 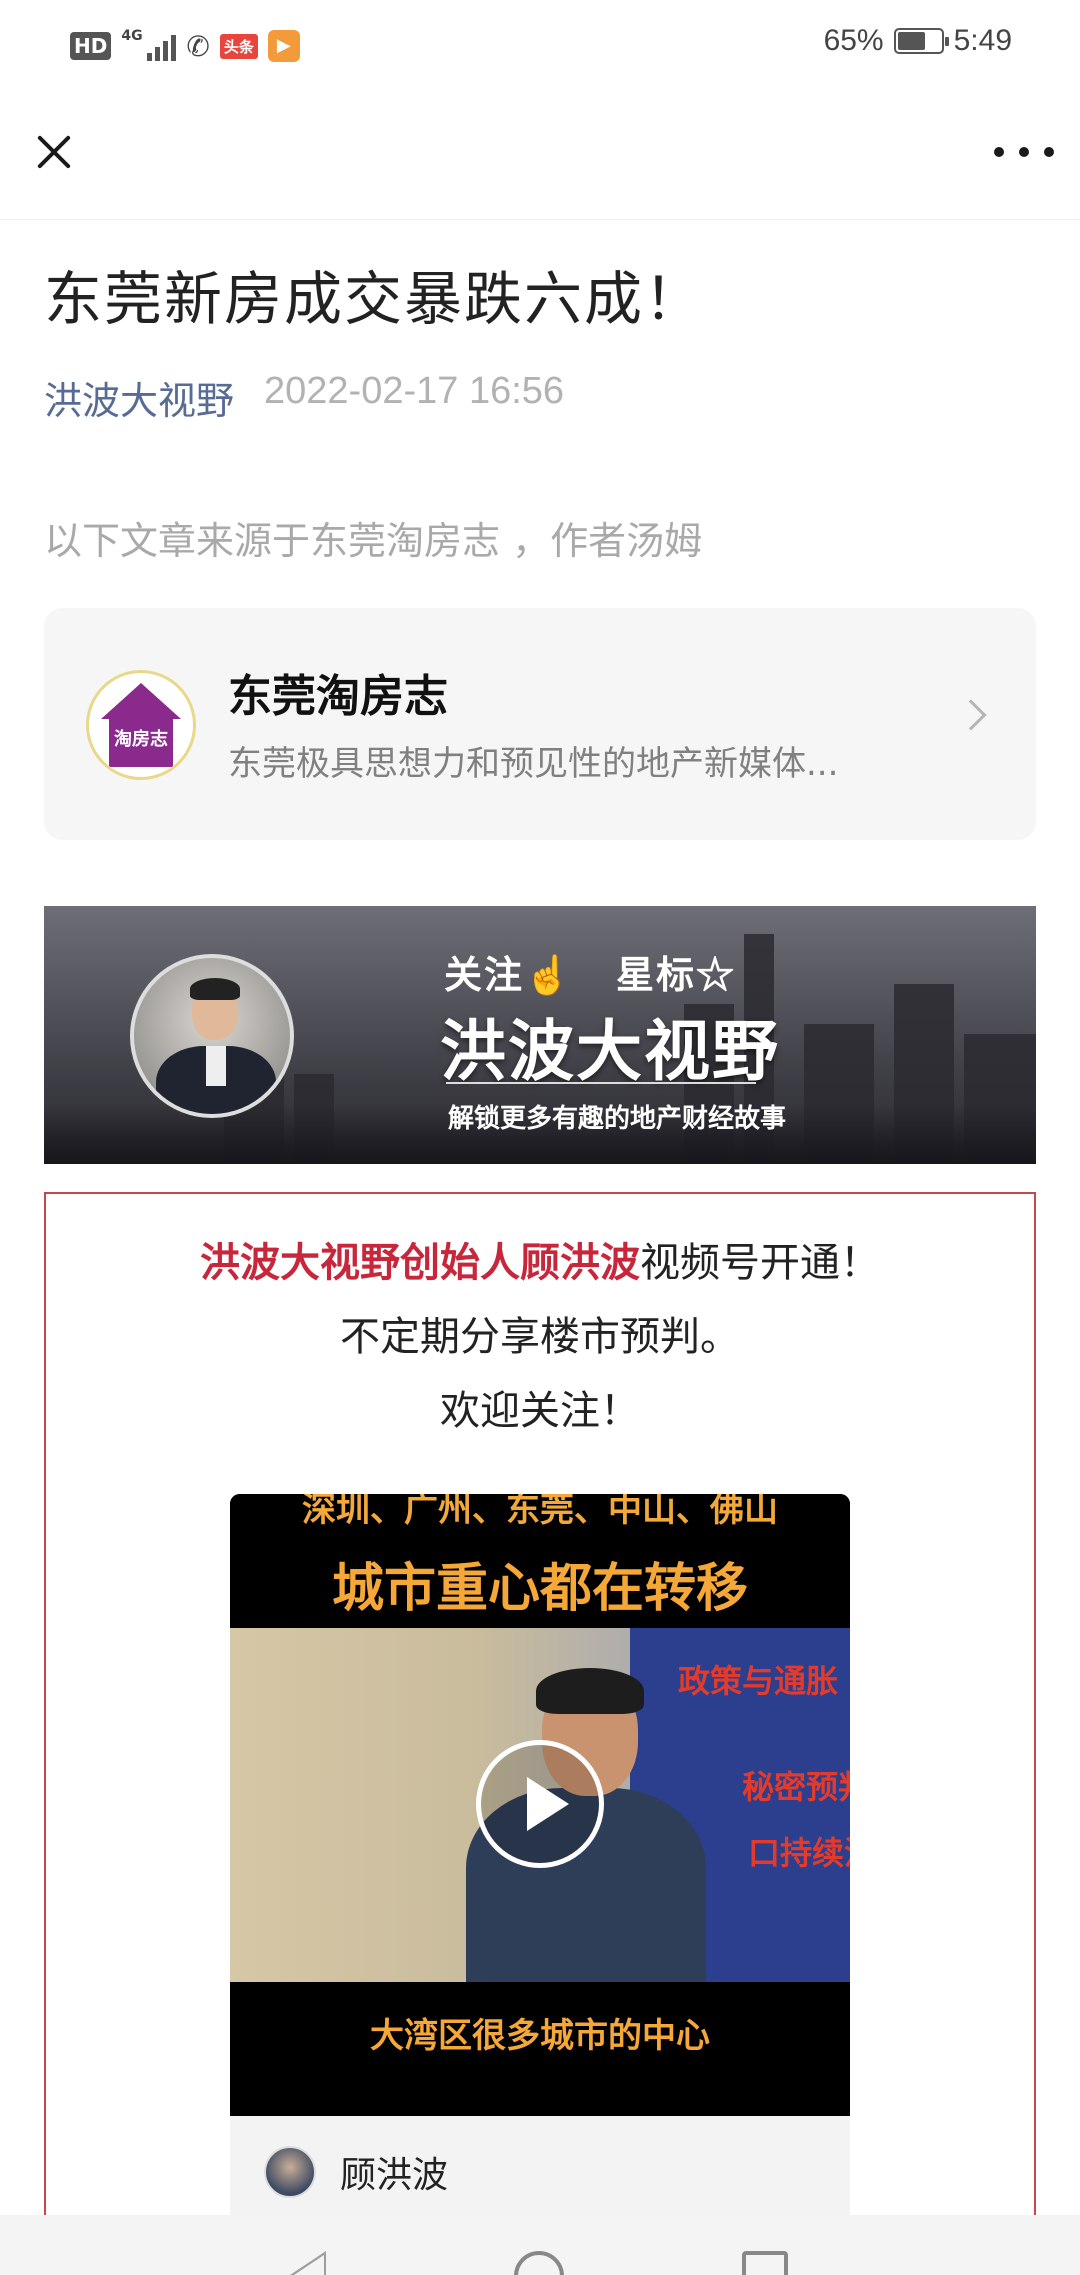 I want to click on house-logo-icon: 淘房志, so click(x=141, y=725).